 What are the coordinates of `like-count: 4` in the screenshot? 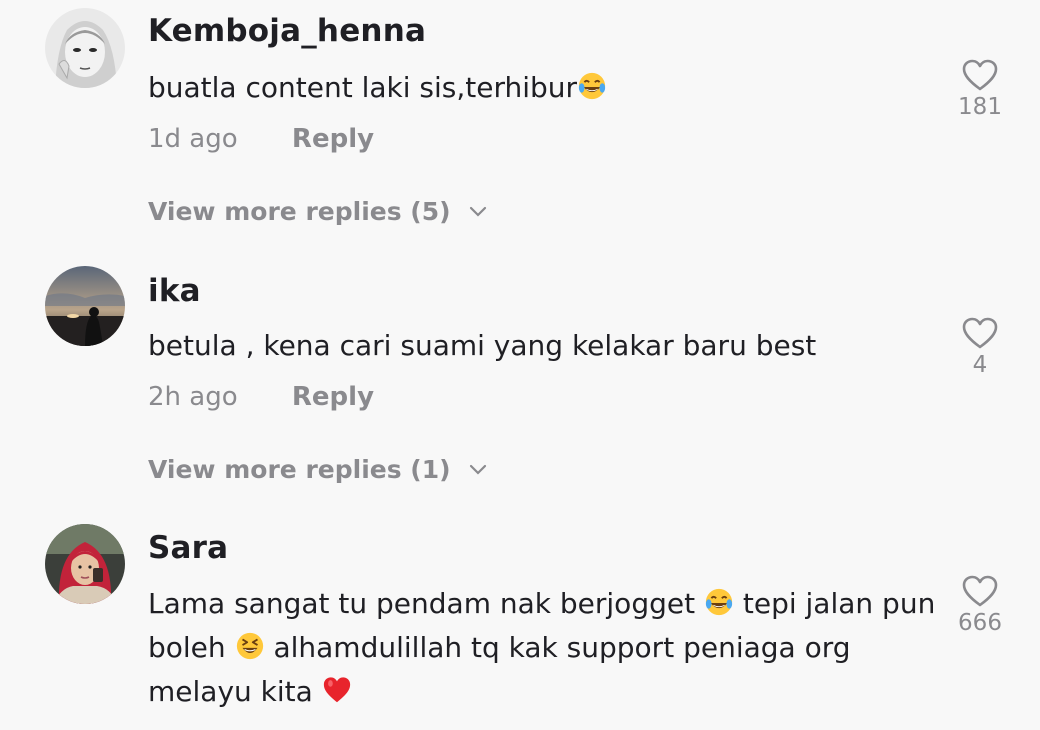 It's located at (980, 365).